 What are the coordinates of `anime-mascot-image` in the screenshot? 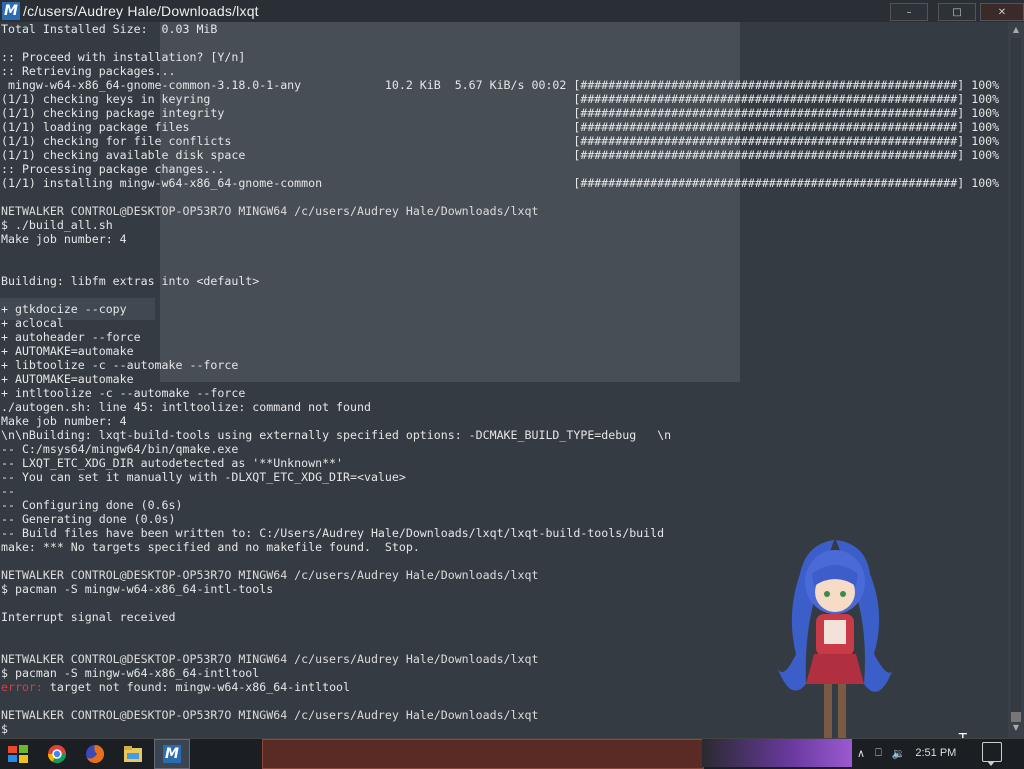 It's located at (835, 639).